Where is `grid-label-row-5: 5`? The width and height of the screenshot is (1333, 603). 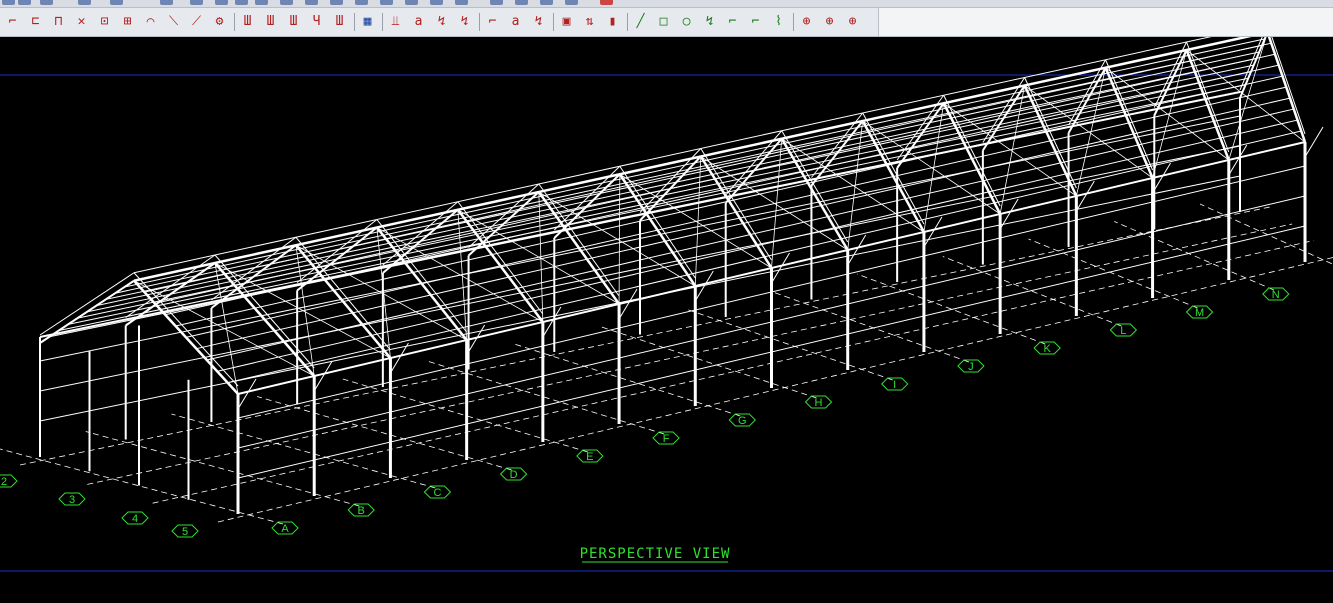
grid-label-row-5: 5 is located at coordinates (185, 532).